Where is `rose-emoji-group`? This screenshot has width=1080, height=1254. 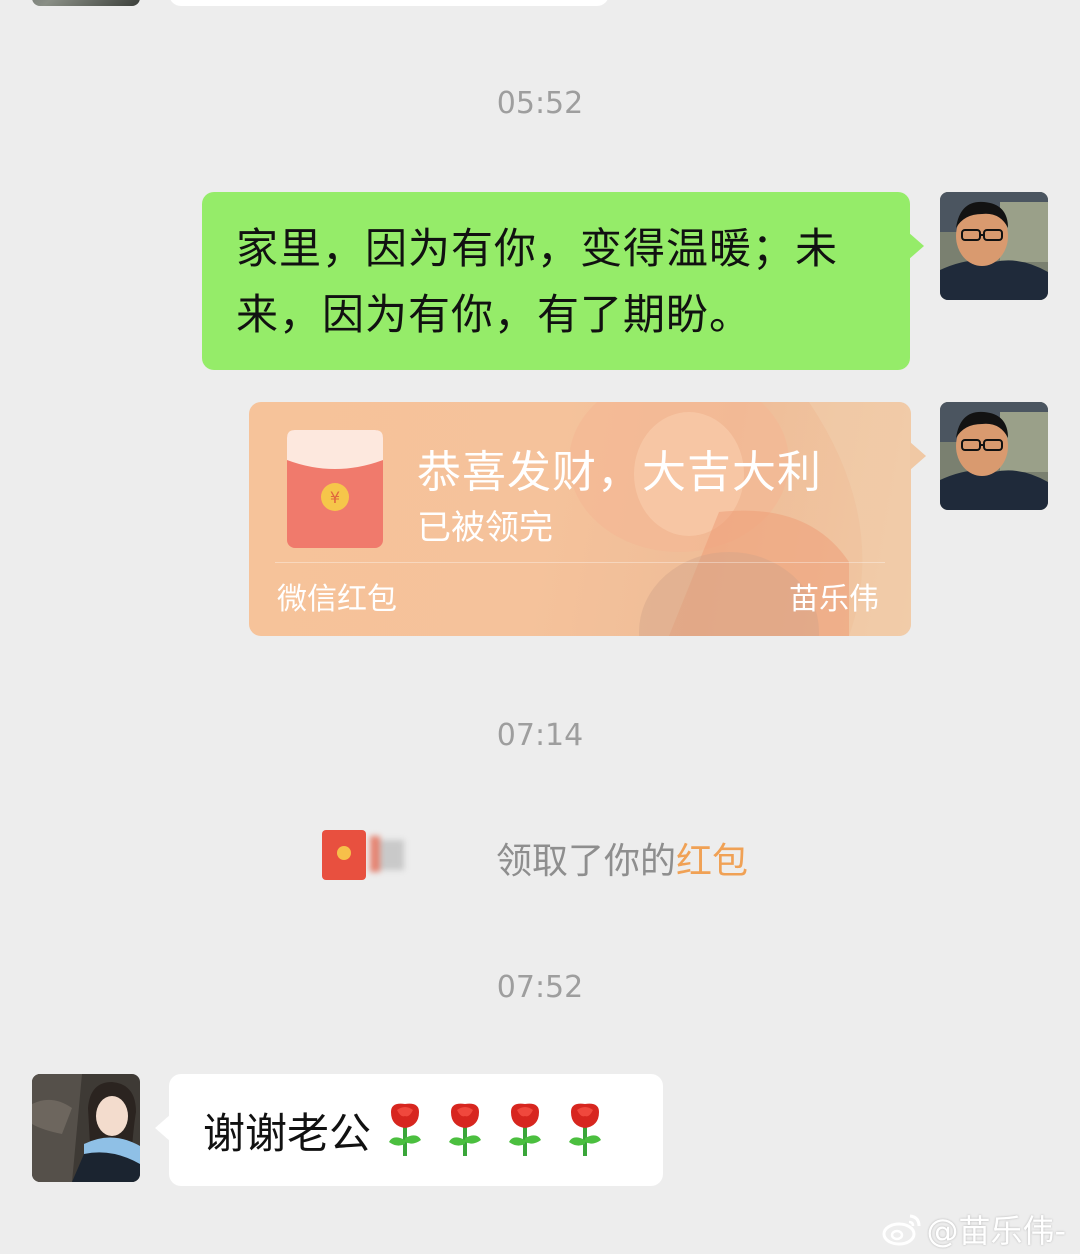
rose-emoji-group is located at coordinates (495, 1130).